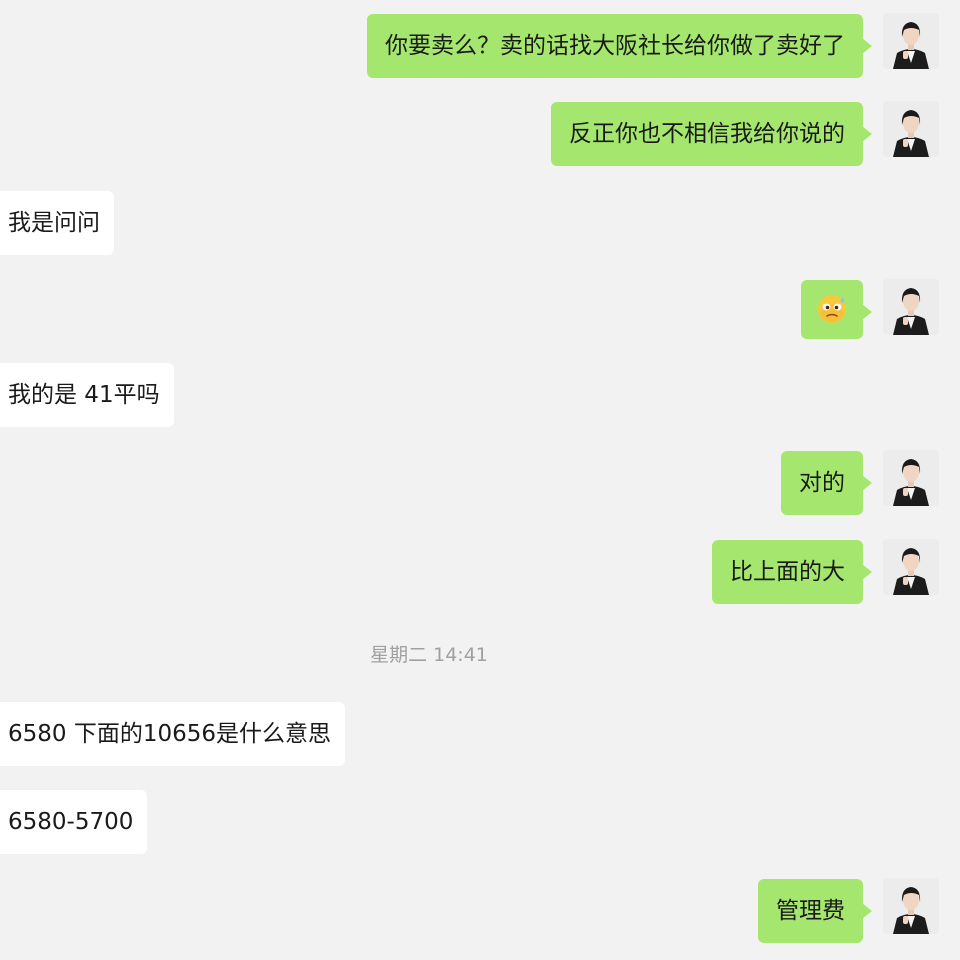 This screenshot has width=960, height=960. I want to click on message-text: 我是问问, so click(54, 223).